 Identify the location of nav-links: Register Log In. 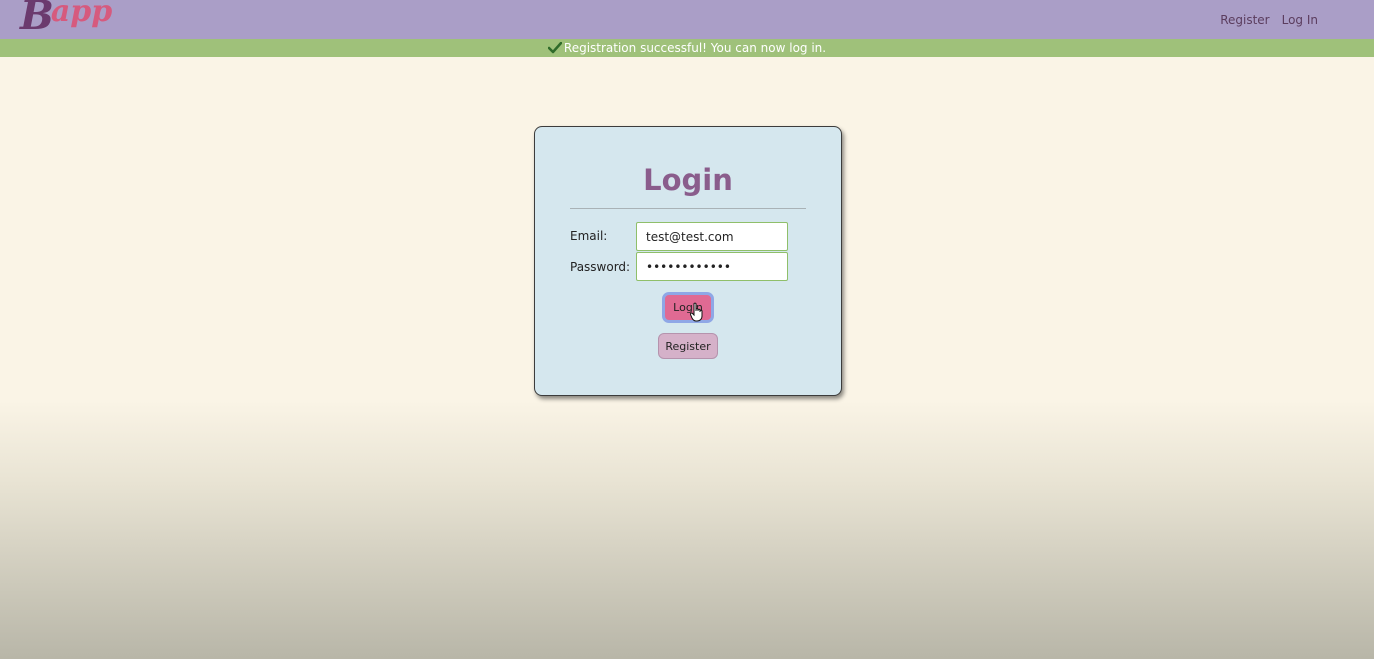
(1269, 20).